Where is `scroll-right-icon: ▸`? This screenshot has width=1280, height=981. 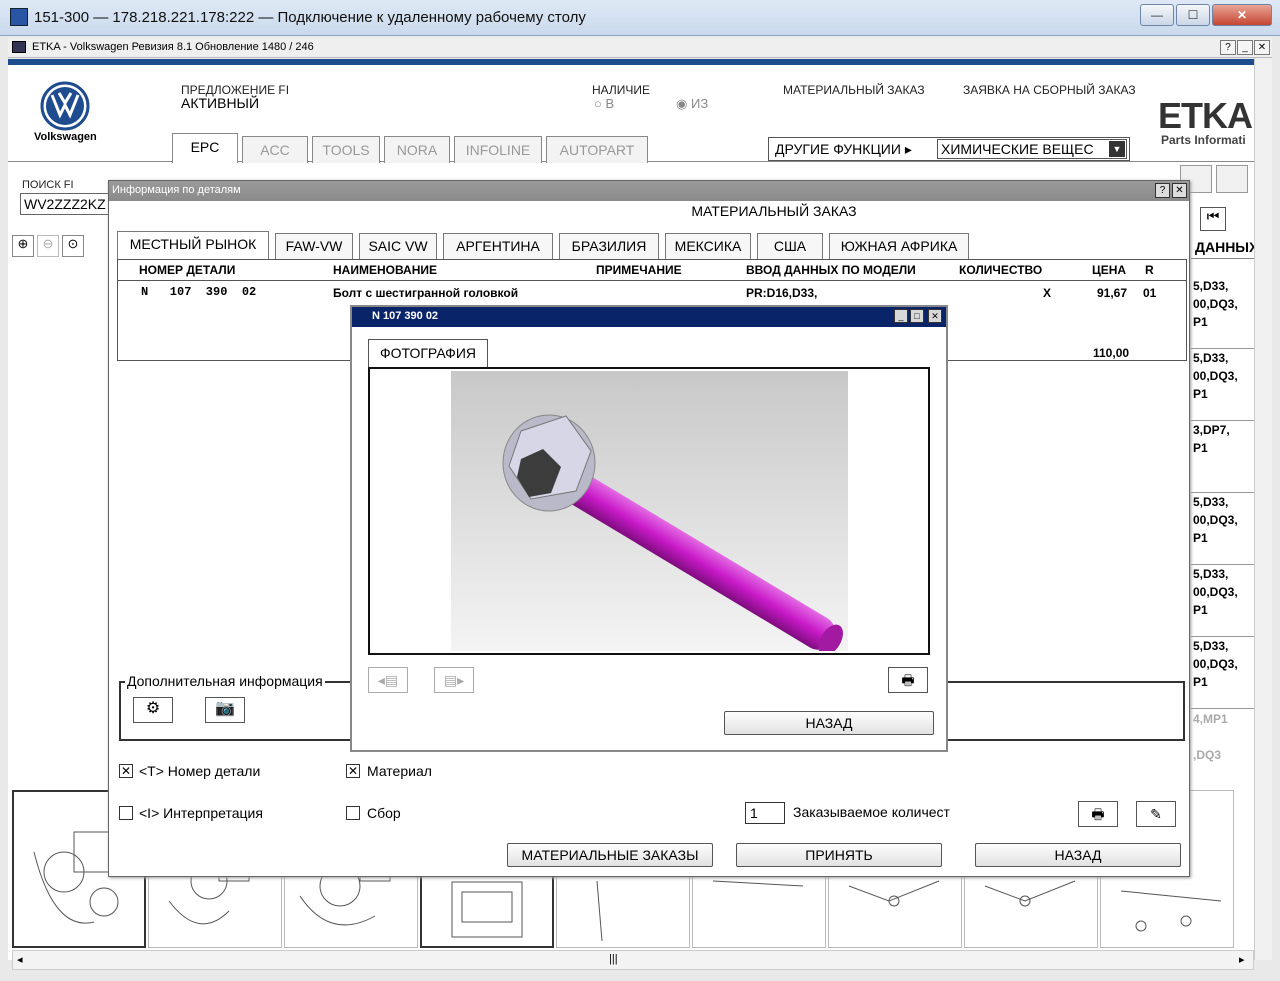
scroll-right-icon: ▸ is located at coordinates (1242, 959).